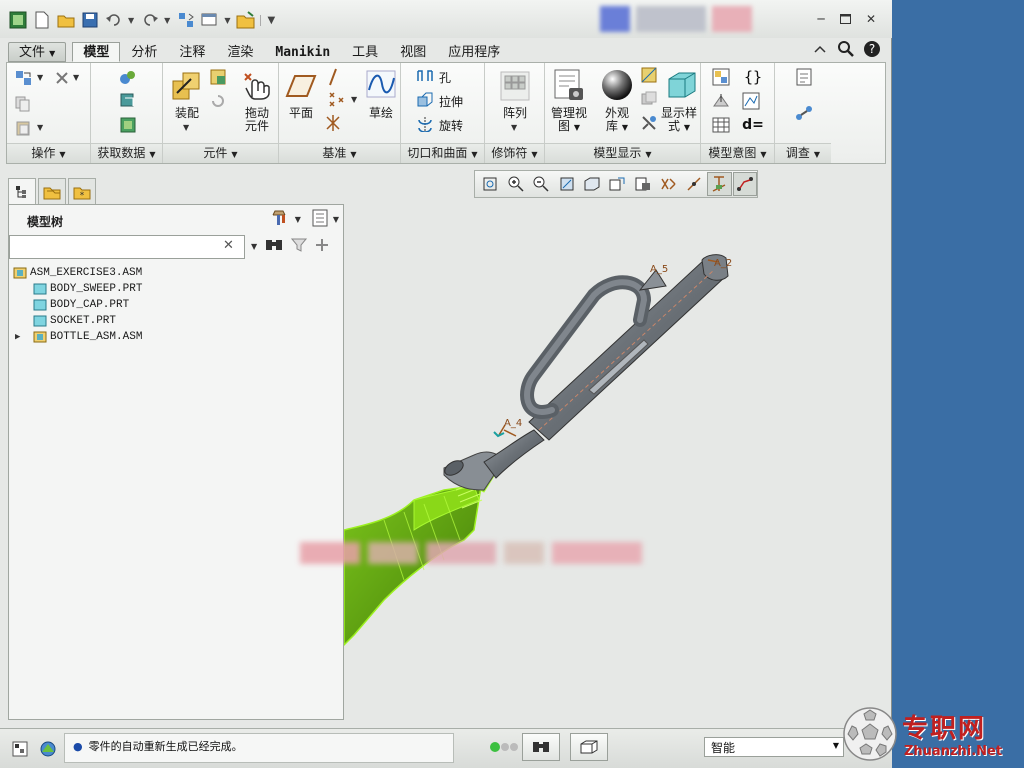  Describe the element at coordinates (40, 127) in the screenshot. I see `paste-dropdown-icon: ▼` at that location.